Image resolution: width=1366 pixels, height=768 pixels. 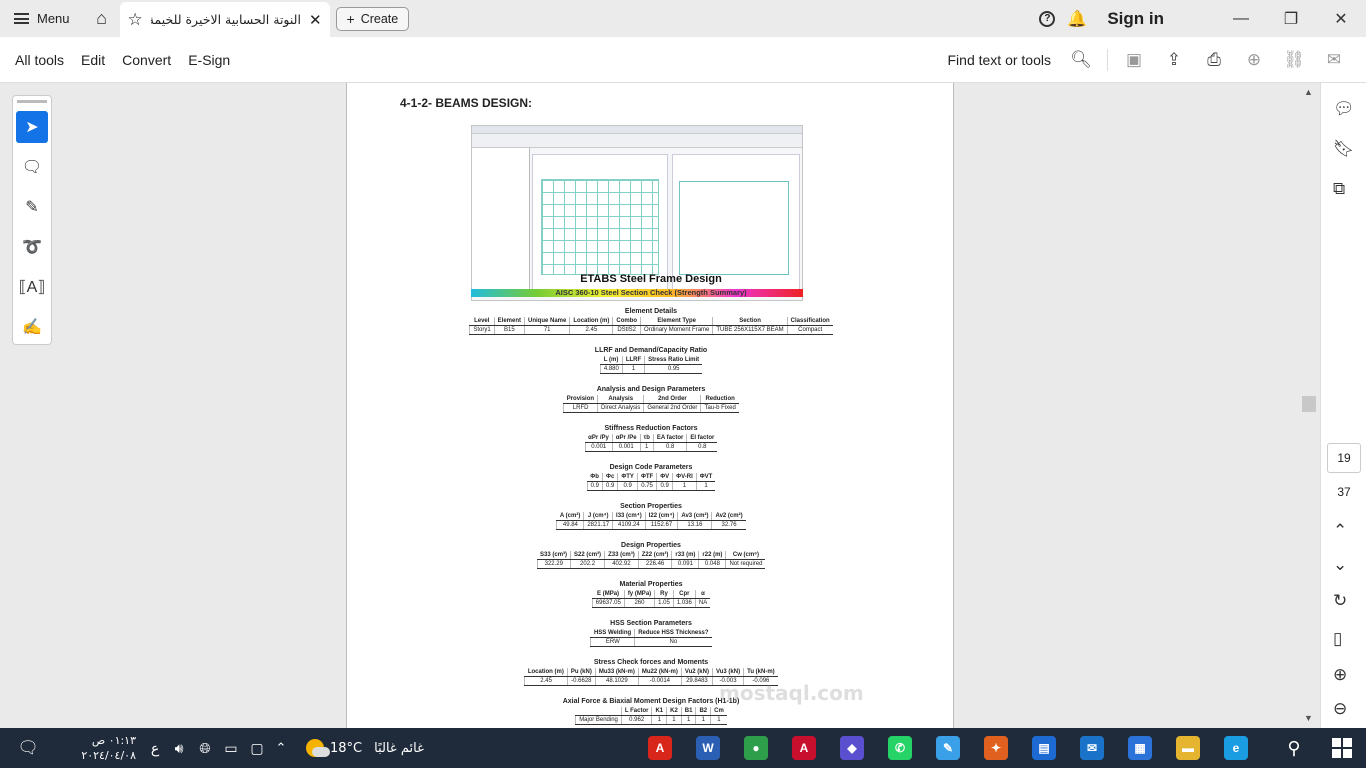 I want to click on page-fit-icon: ▯, so click(x=1337, y=639).